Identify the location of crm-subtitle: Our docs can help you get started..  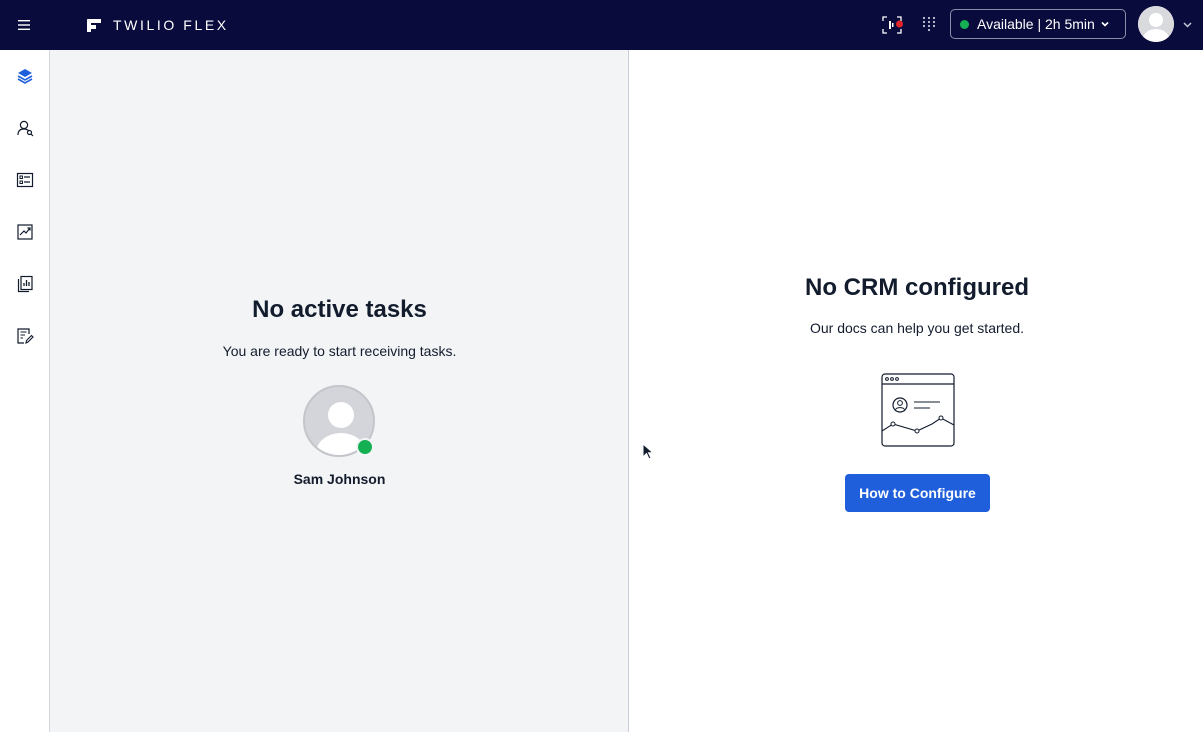
(916, 328).